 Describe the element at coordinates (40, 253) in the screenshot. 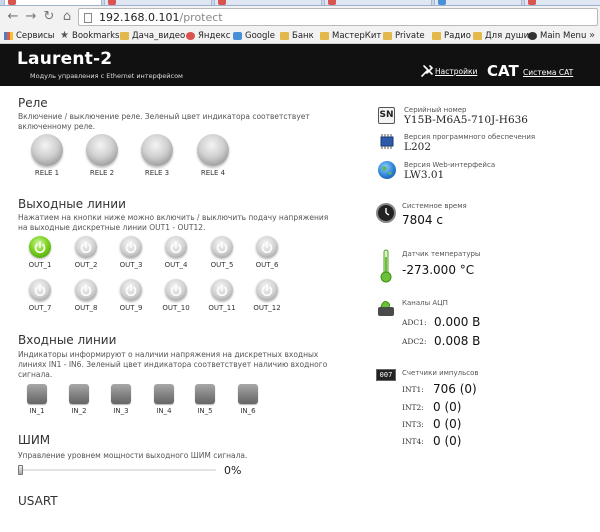

I see `output-button: OUT_1` at that location.